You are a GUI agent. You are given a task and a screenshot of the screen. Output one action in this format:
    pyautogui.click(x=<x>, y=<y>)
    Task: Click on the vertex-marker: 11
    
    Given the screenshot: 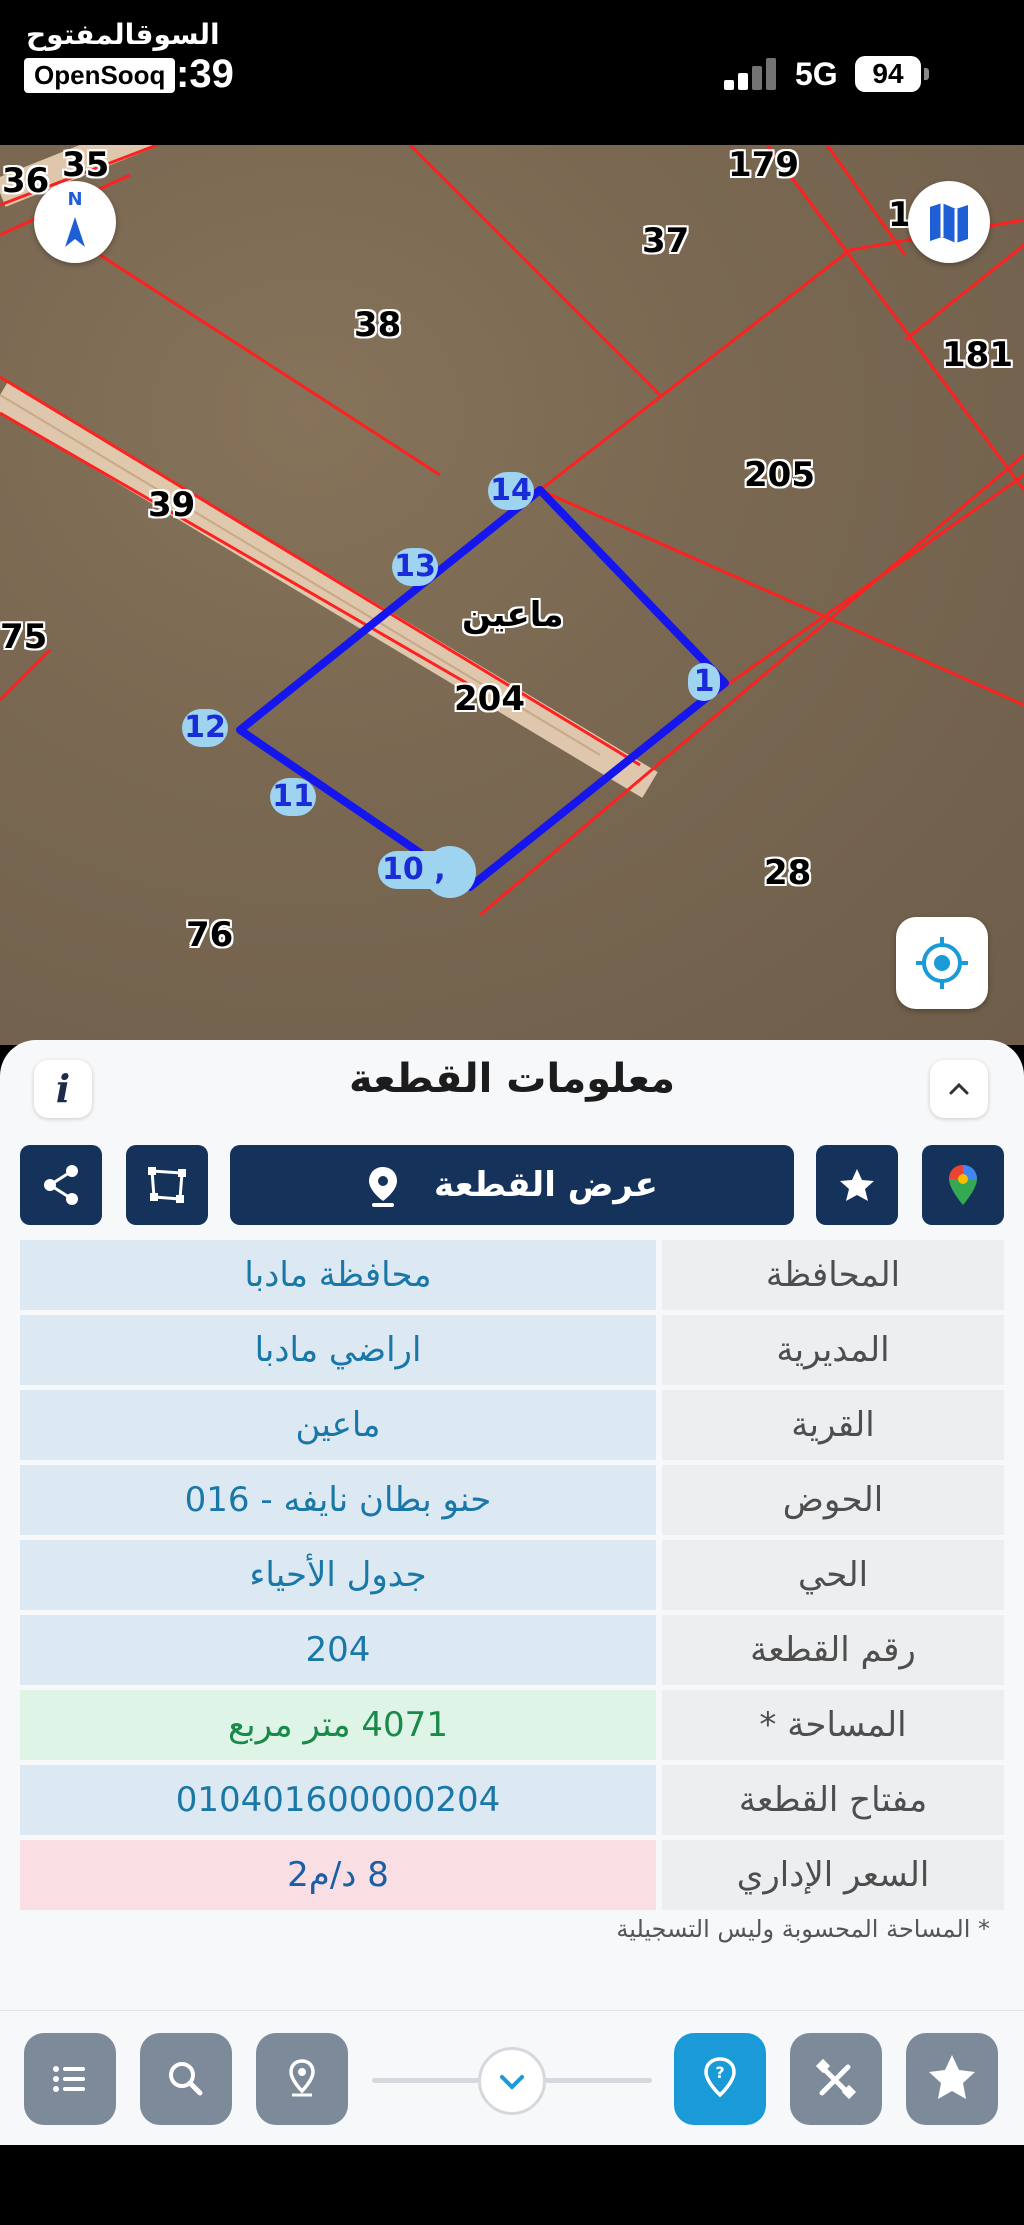 What is the action you would take?
    pyautogui.click(x=293, y=797)
    